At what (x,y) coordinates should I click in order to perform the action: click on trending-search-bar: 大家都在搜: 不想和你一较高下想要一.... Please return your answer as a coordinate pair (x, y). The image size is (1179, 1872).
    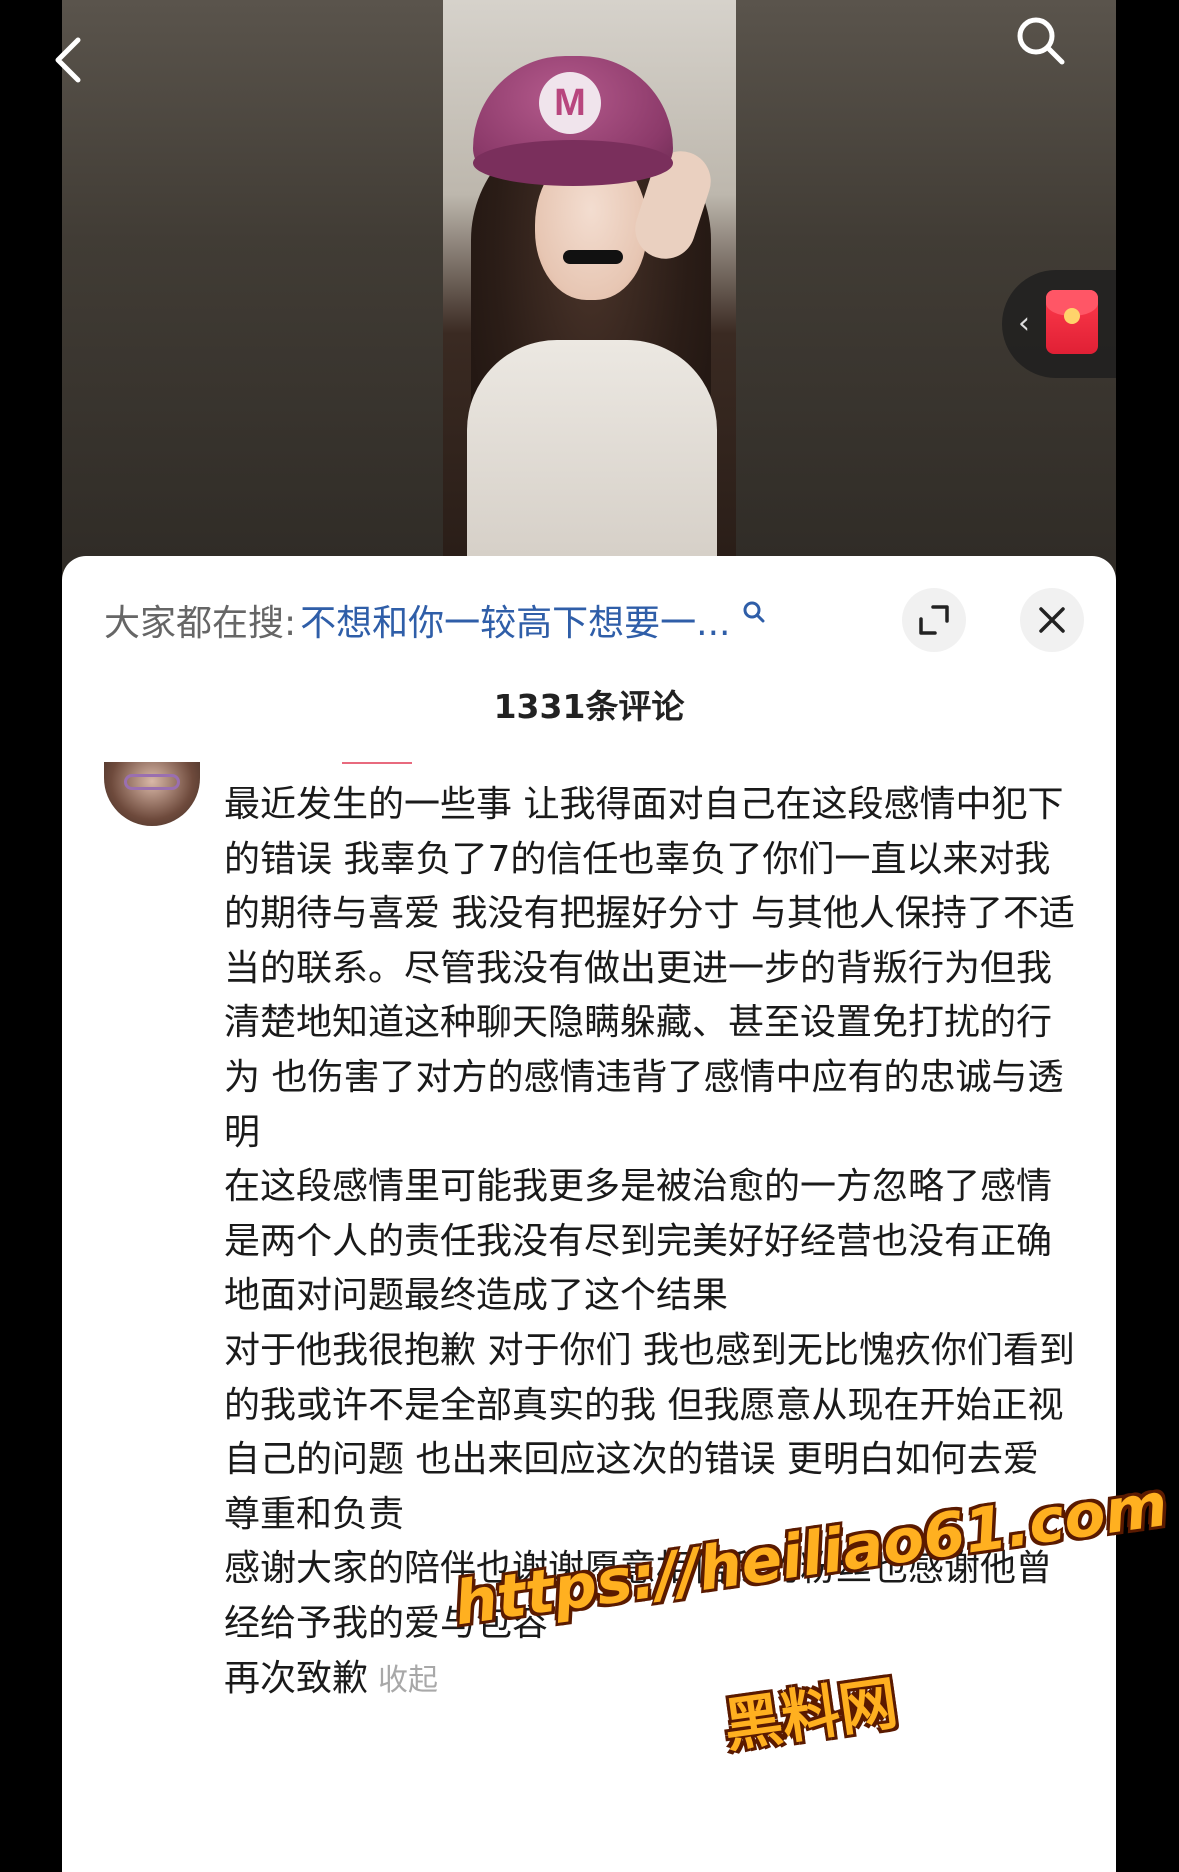
    Looking at the image, I should click on (444, 620).